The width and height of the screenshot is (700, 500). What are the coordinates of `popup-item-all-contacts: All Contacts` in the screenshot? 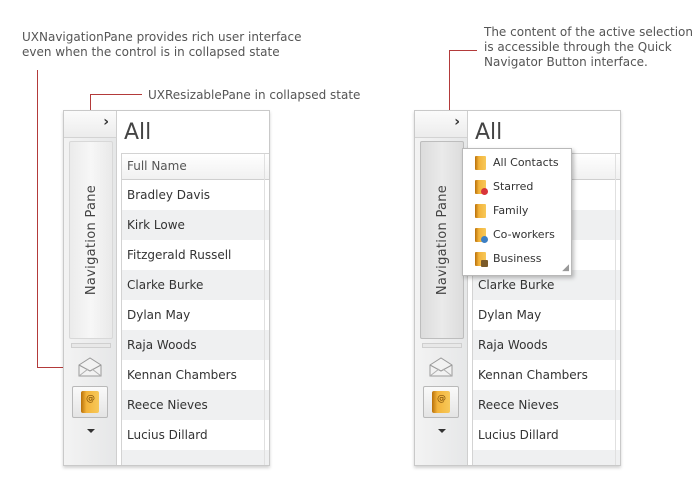 It's located at (517, 163).